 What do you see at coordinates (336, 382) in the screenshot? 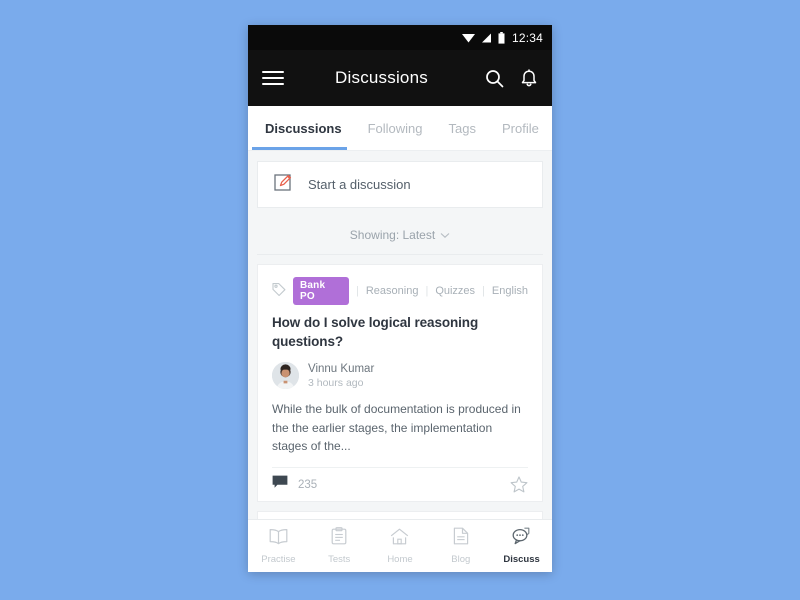
I see `post-timestamp: 3 hours ago` at bounding box center [336, 382].